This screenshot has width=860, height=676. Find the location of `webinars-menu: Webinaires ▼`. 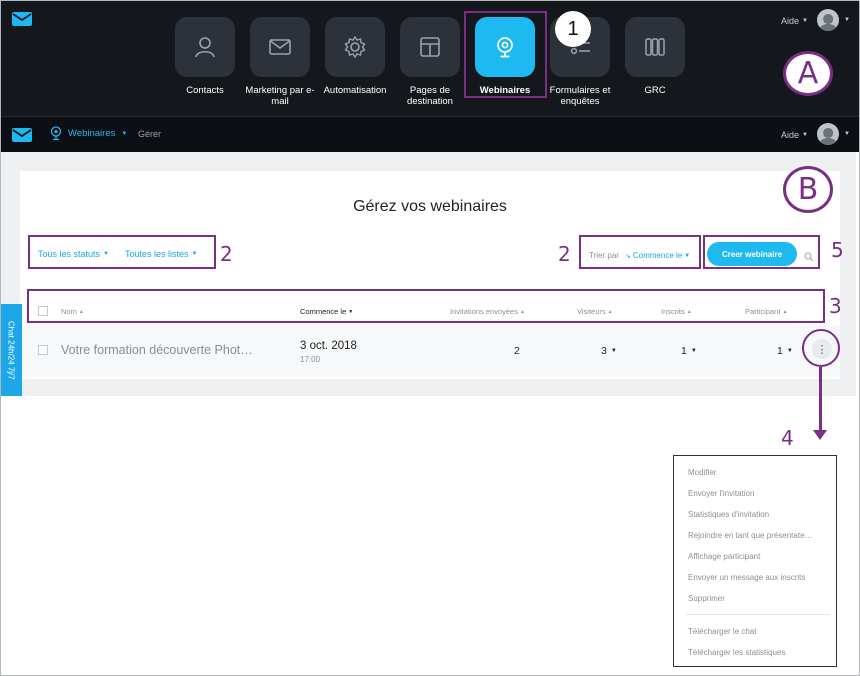

webinars-menu: Webinaires ▼ is located at coordinates (88, 133).